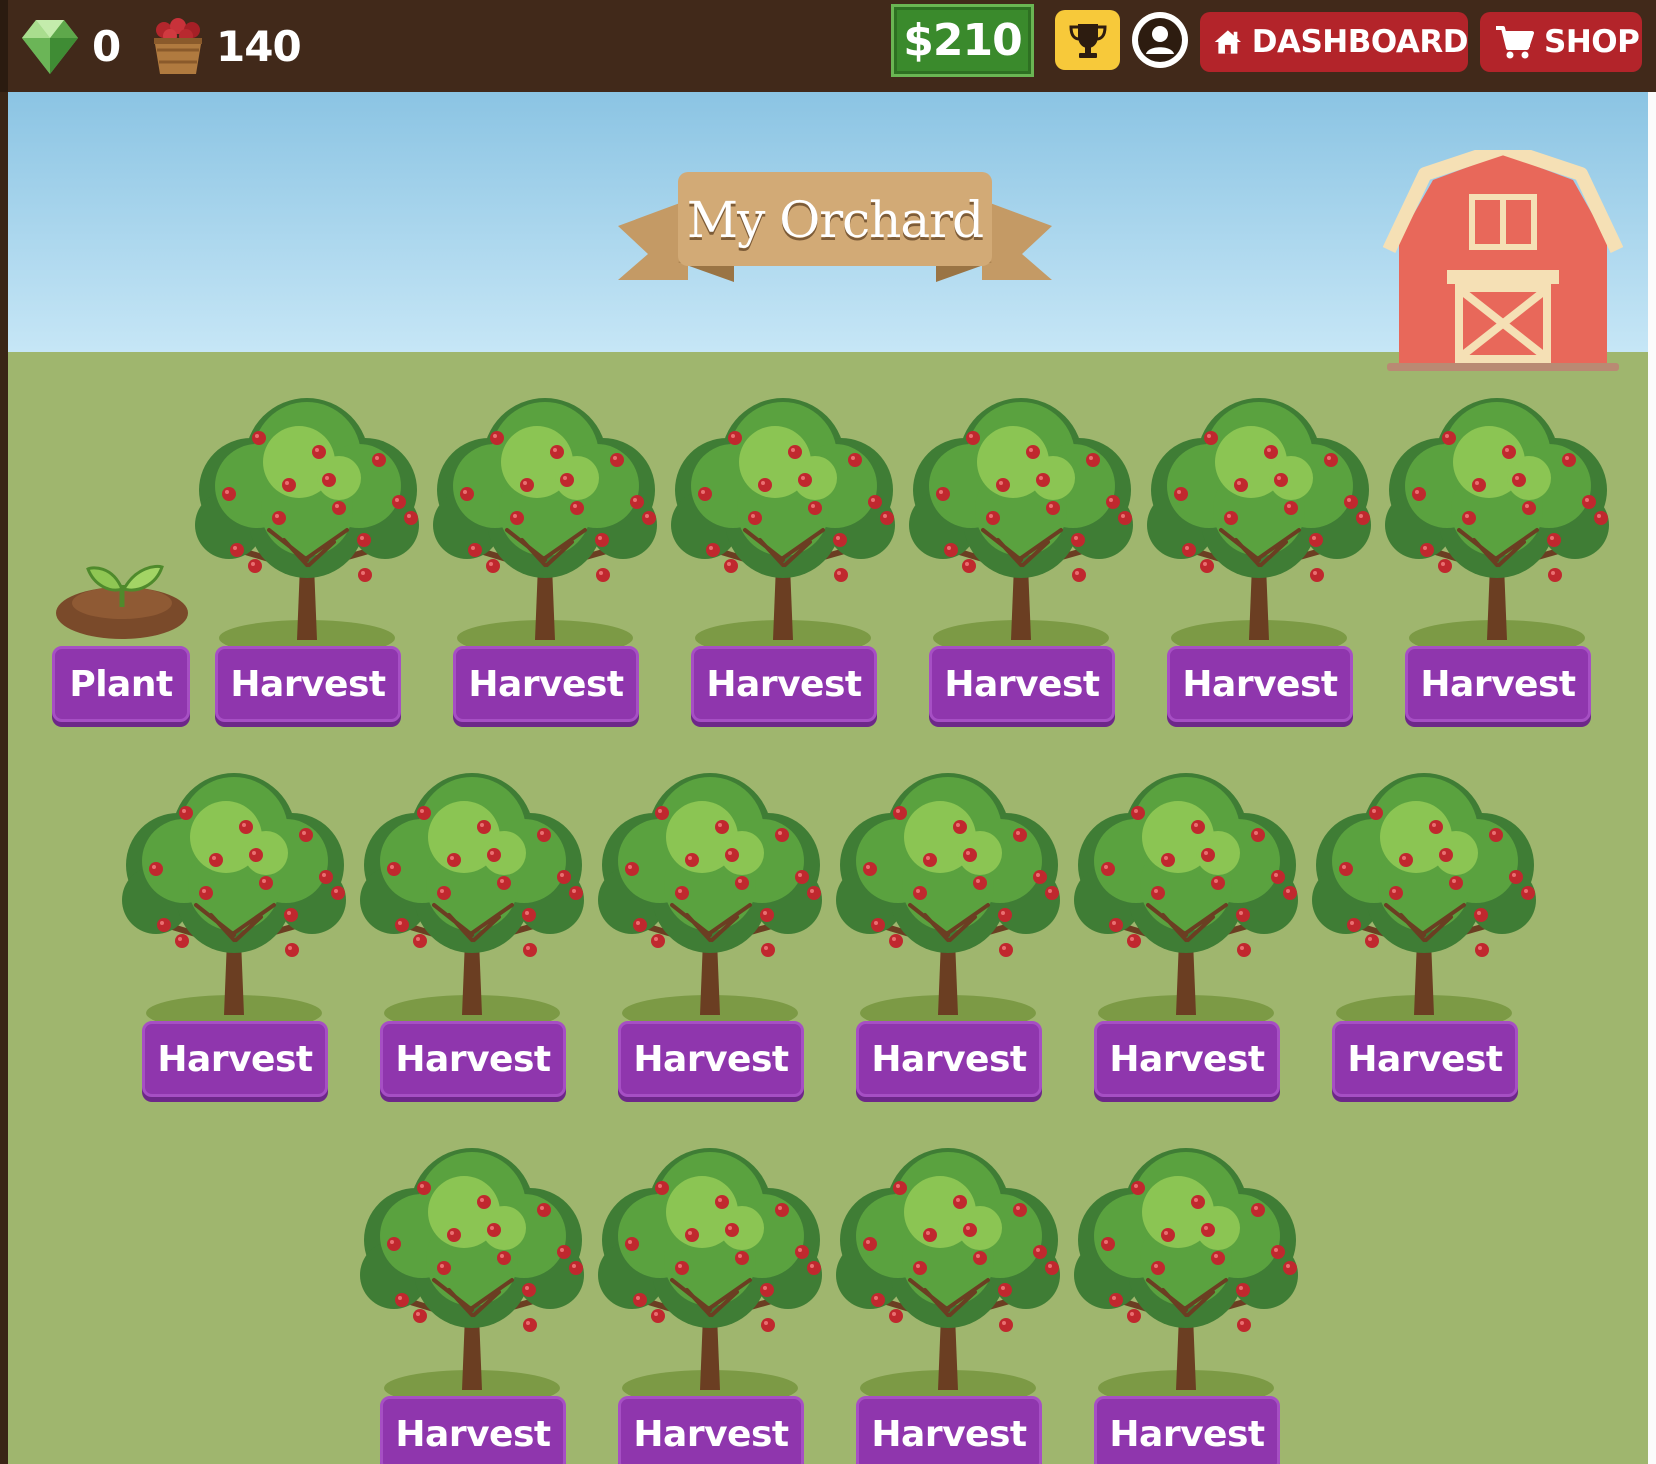 Image resolution: width=1656 pixels, height=1464 pixels. Describe the element at coordinates (835, 220) in the screenshot. I see `page-title: My Orchard` at that location.